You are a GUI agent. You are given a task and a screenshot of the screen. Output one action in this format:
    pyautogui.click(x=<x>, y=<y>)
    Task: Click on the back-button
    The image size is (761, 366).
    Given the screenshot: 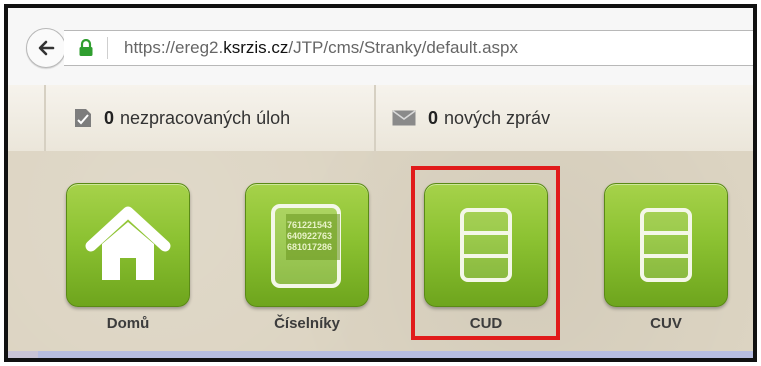 What is the action you would take?
    pyautogui.click(x=46, y=48)
    